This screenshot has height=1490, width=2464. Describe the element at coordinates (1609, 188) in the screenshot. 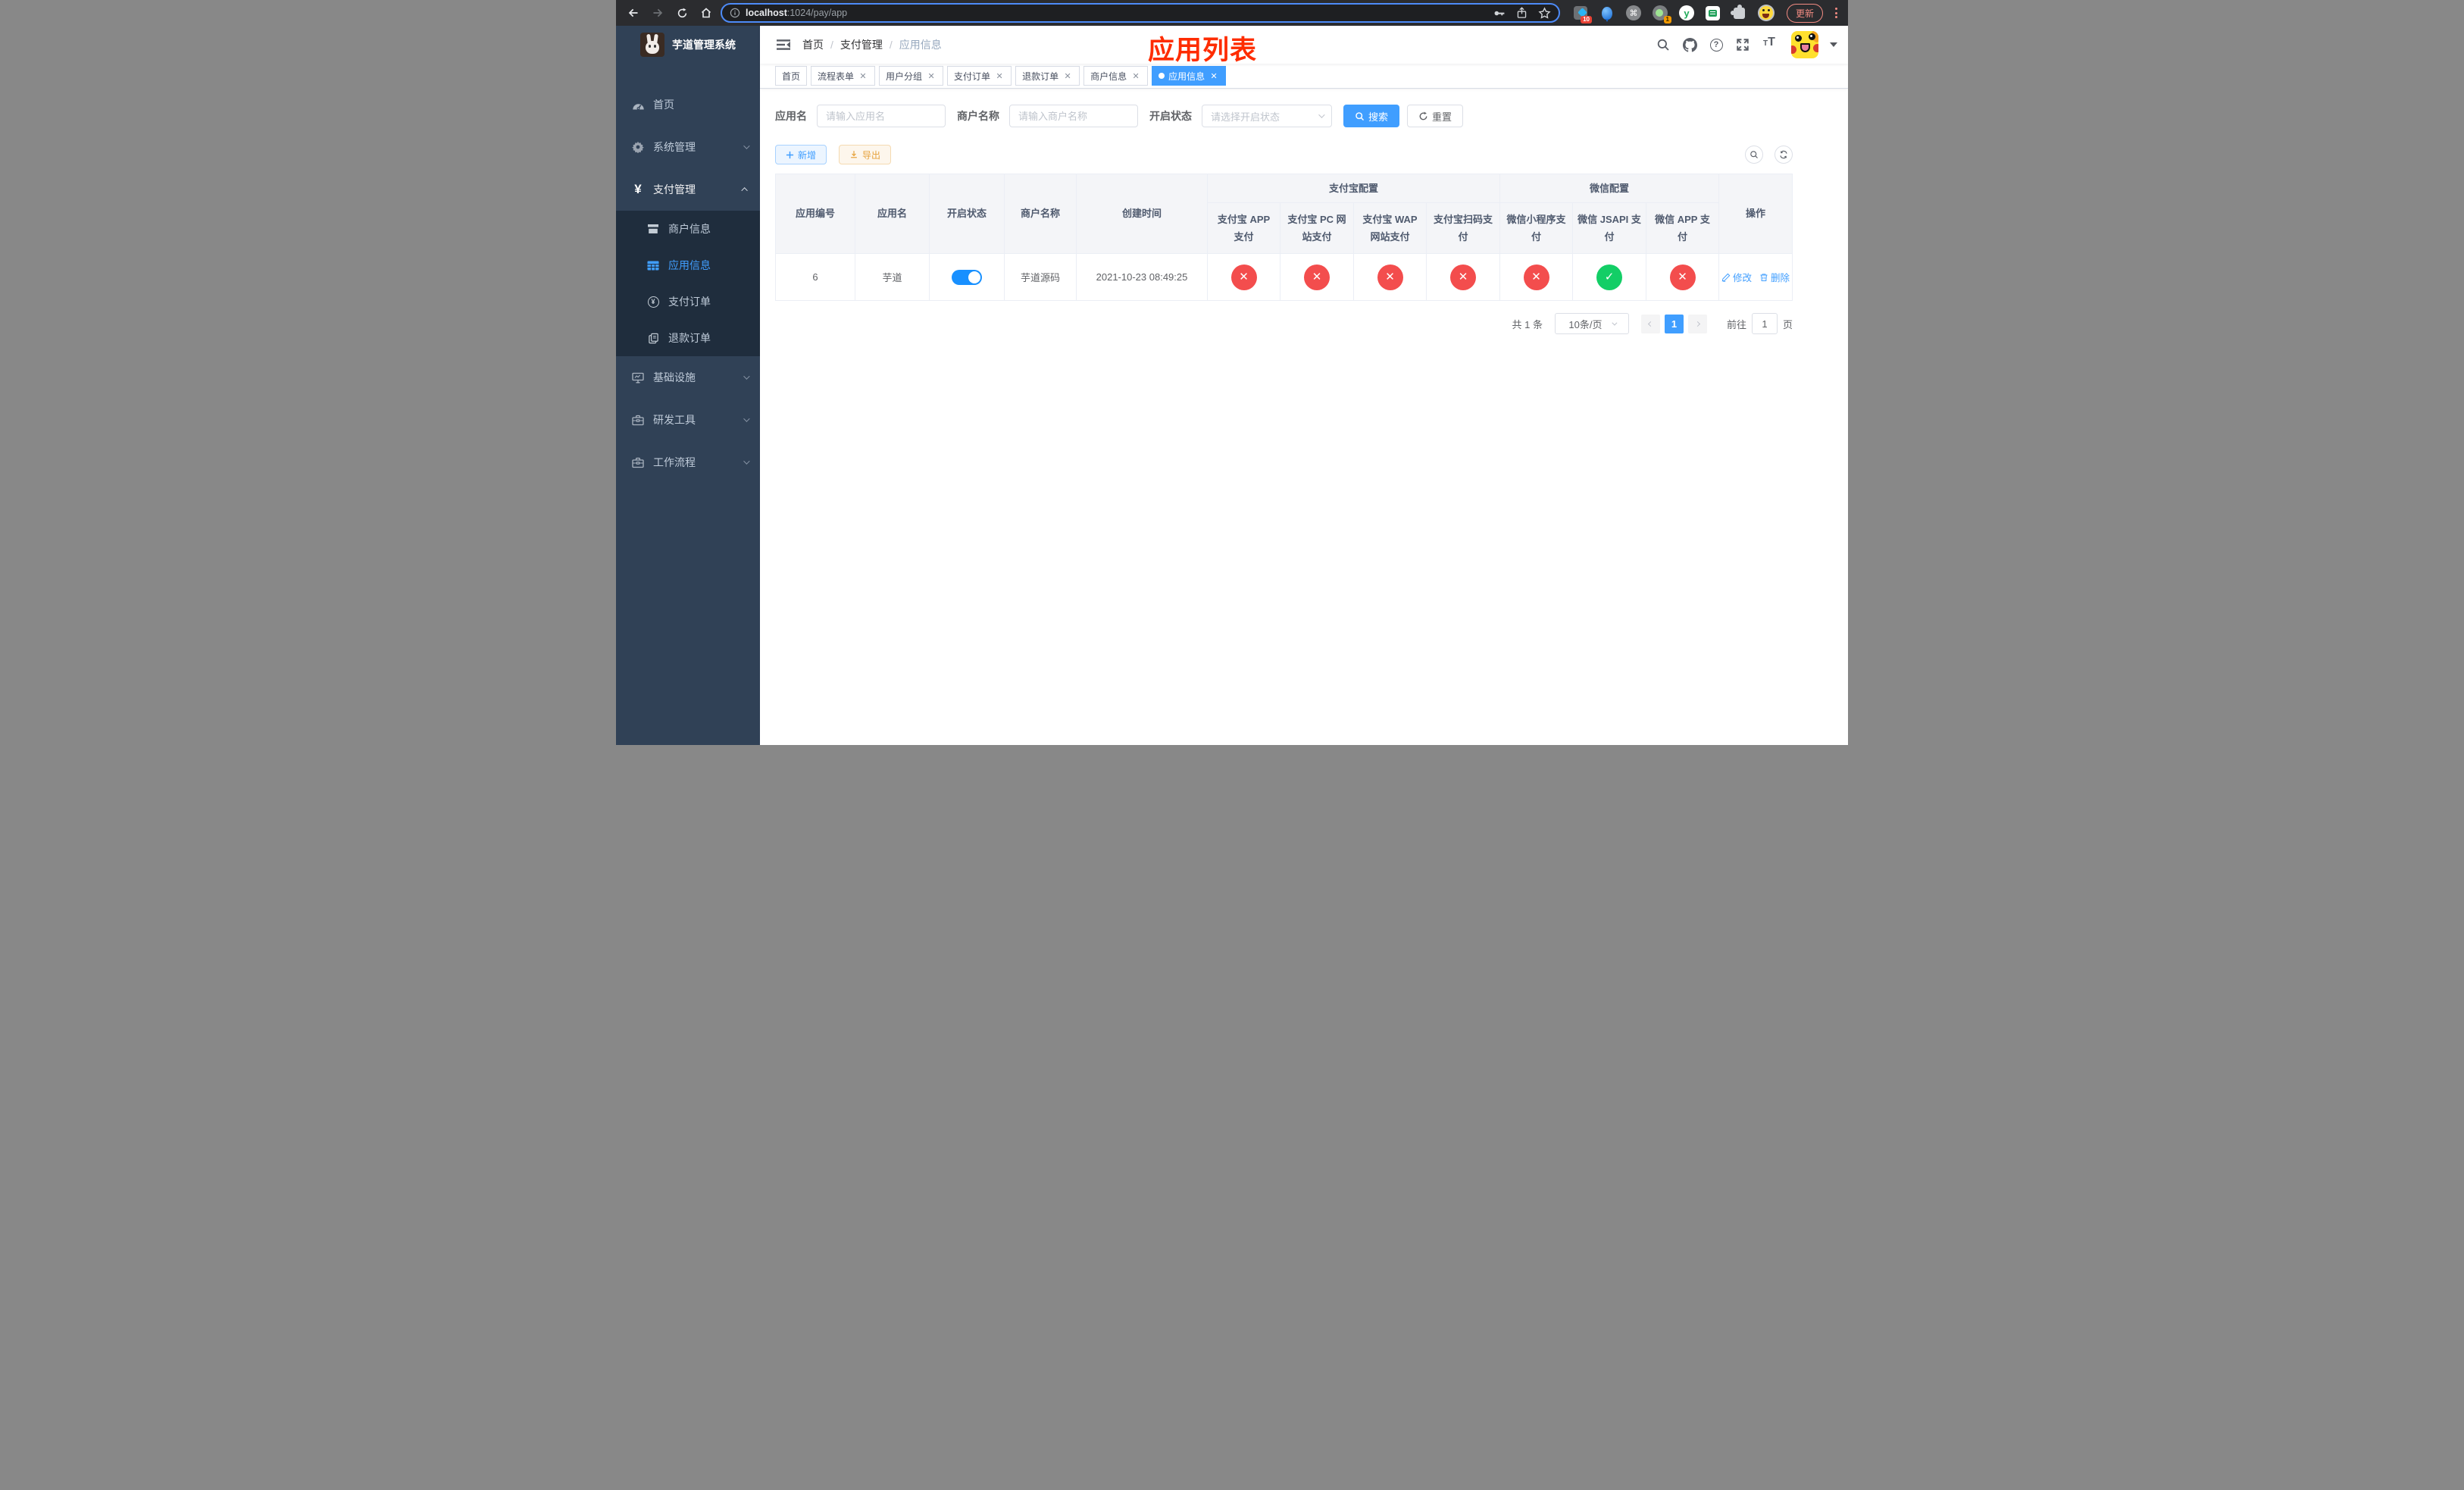

I see `col-group-wechat: 微信配置` at that location.